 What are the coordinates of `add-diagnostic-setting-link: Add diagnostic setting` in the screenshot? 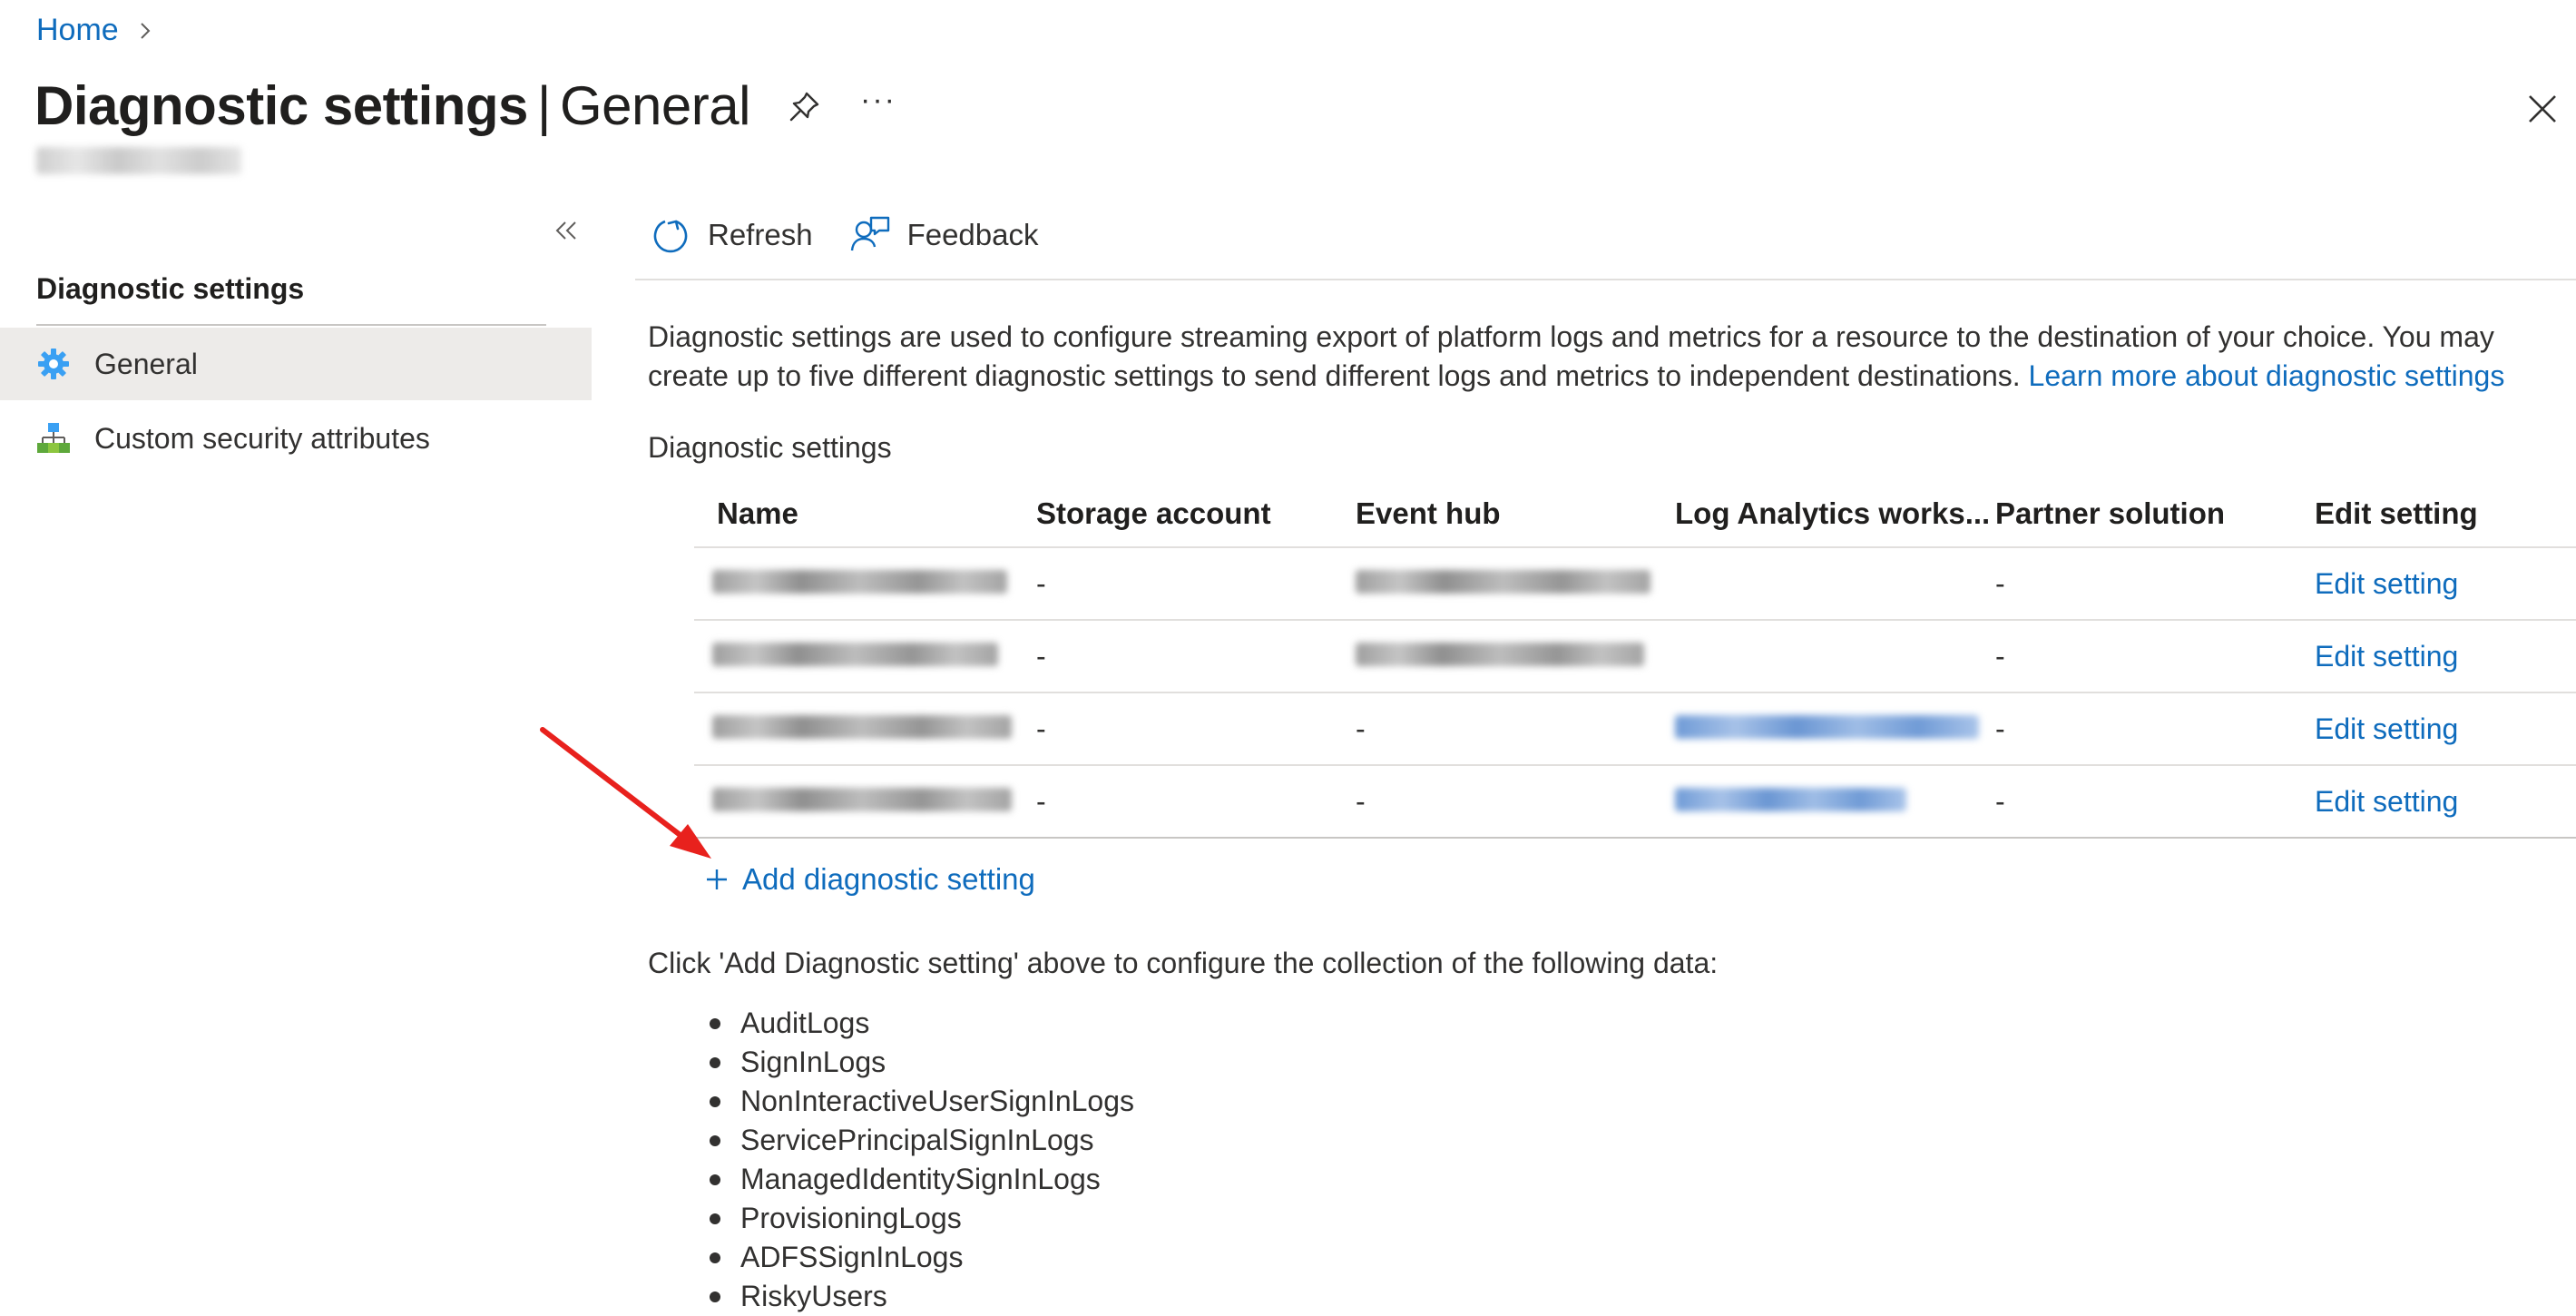 It's located at (869, 879).